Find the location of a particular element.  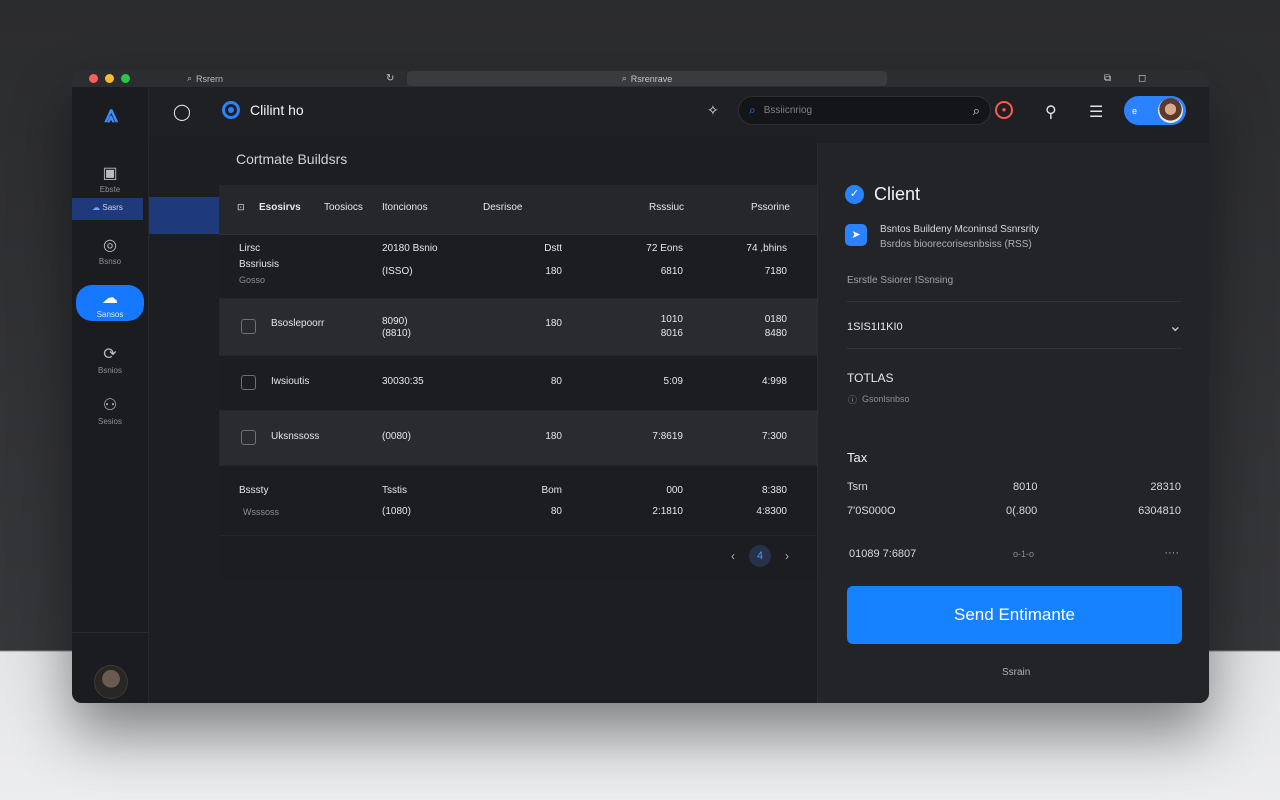

breadcrumb: Clilint ho is located at coordinates (263, 110).